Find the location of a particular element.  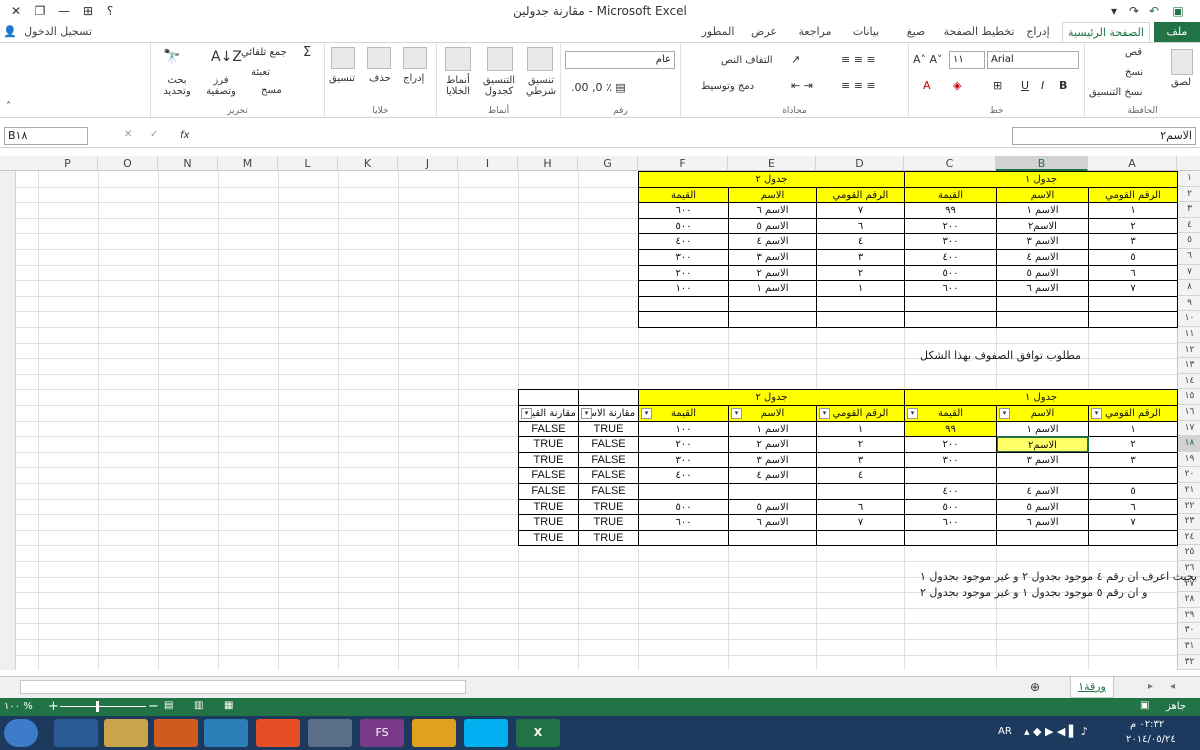

autosum-button: جمع تلقائي is located at coordinates (264, 52).